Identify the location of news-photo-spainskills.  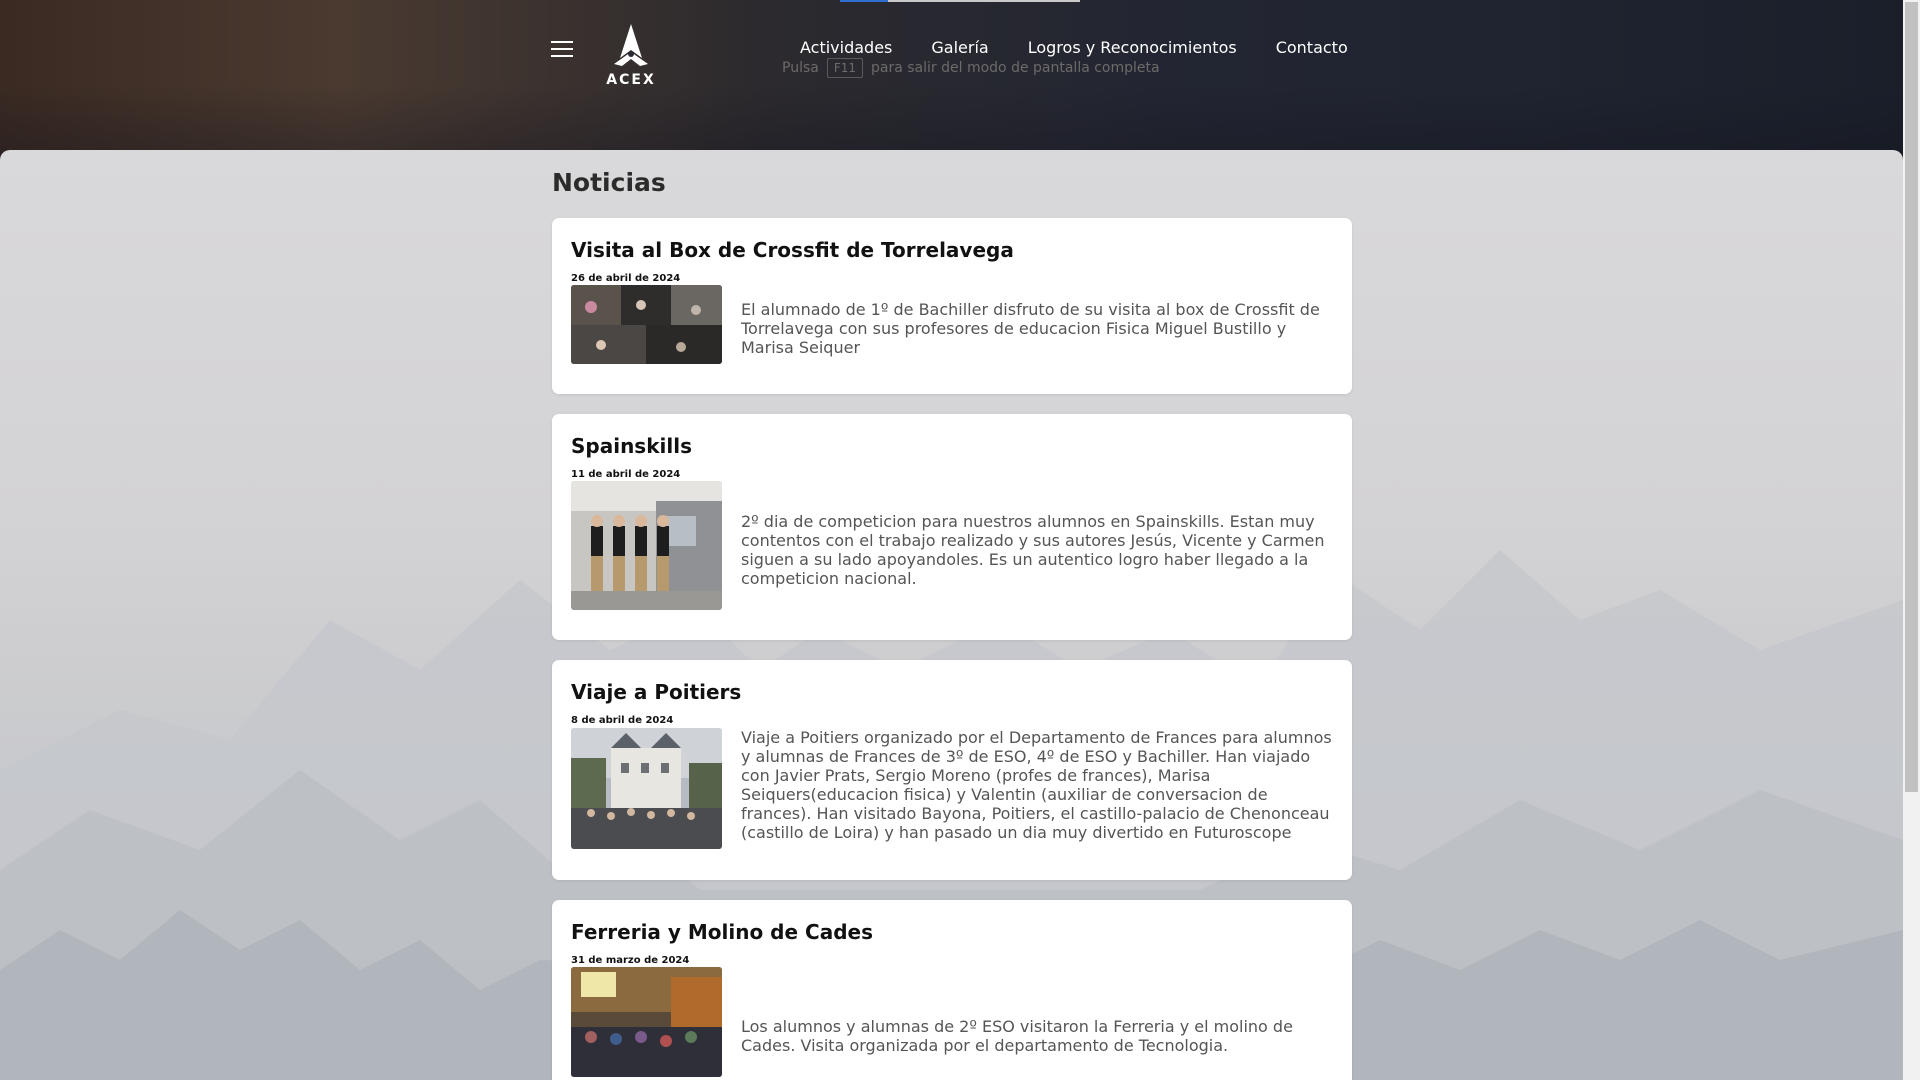
(646, 545).